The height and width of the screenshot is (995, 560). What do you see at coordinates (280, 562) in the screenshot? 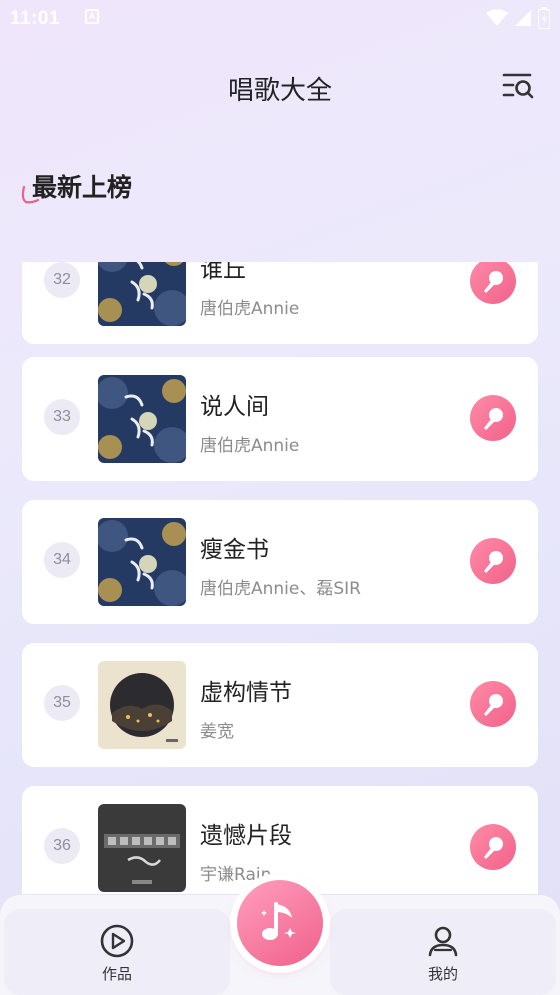
I see `song-card: 34 瘦金书 唐伯虎Annie、磊SIR` at bounding box center [280, 562].